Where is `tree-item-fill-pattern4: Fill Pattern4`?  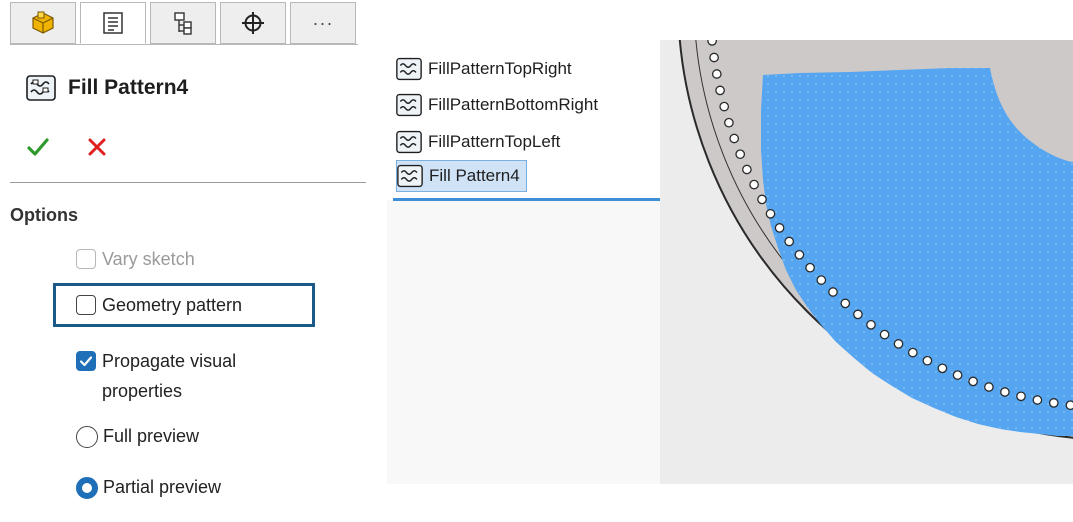 tree-item-fill-pattern4: Fill Pattern4 is located at coordinates (461, 176).